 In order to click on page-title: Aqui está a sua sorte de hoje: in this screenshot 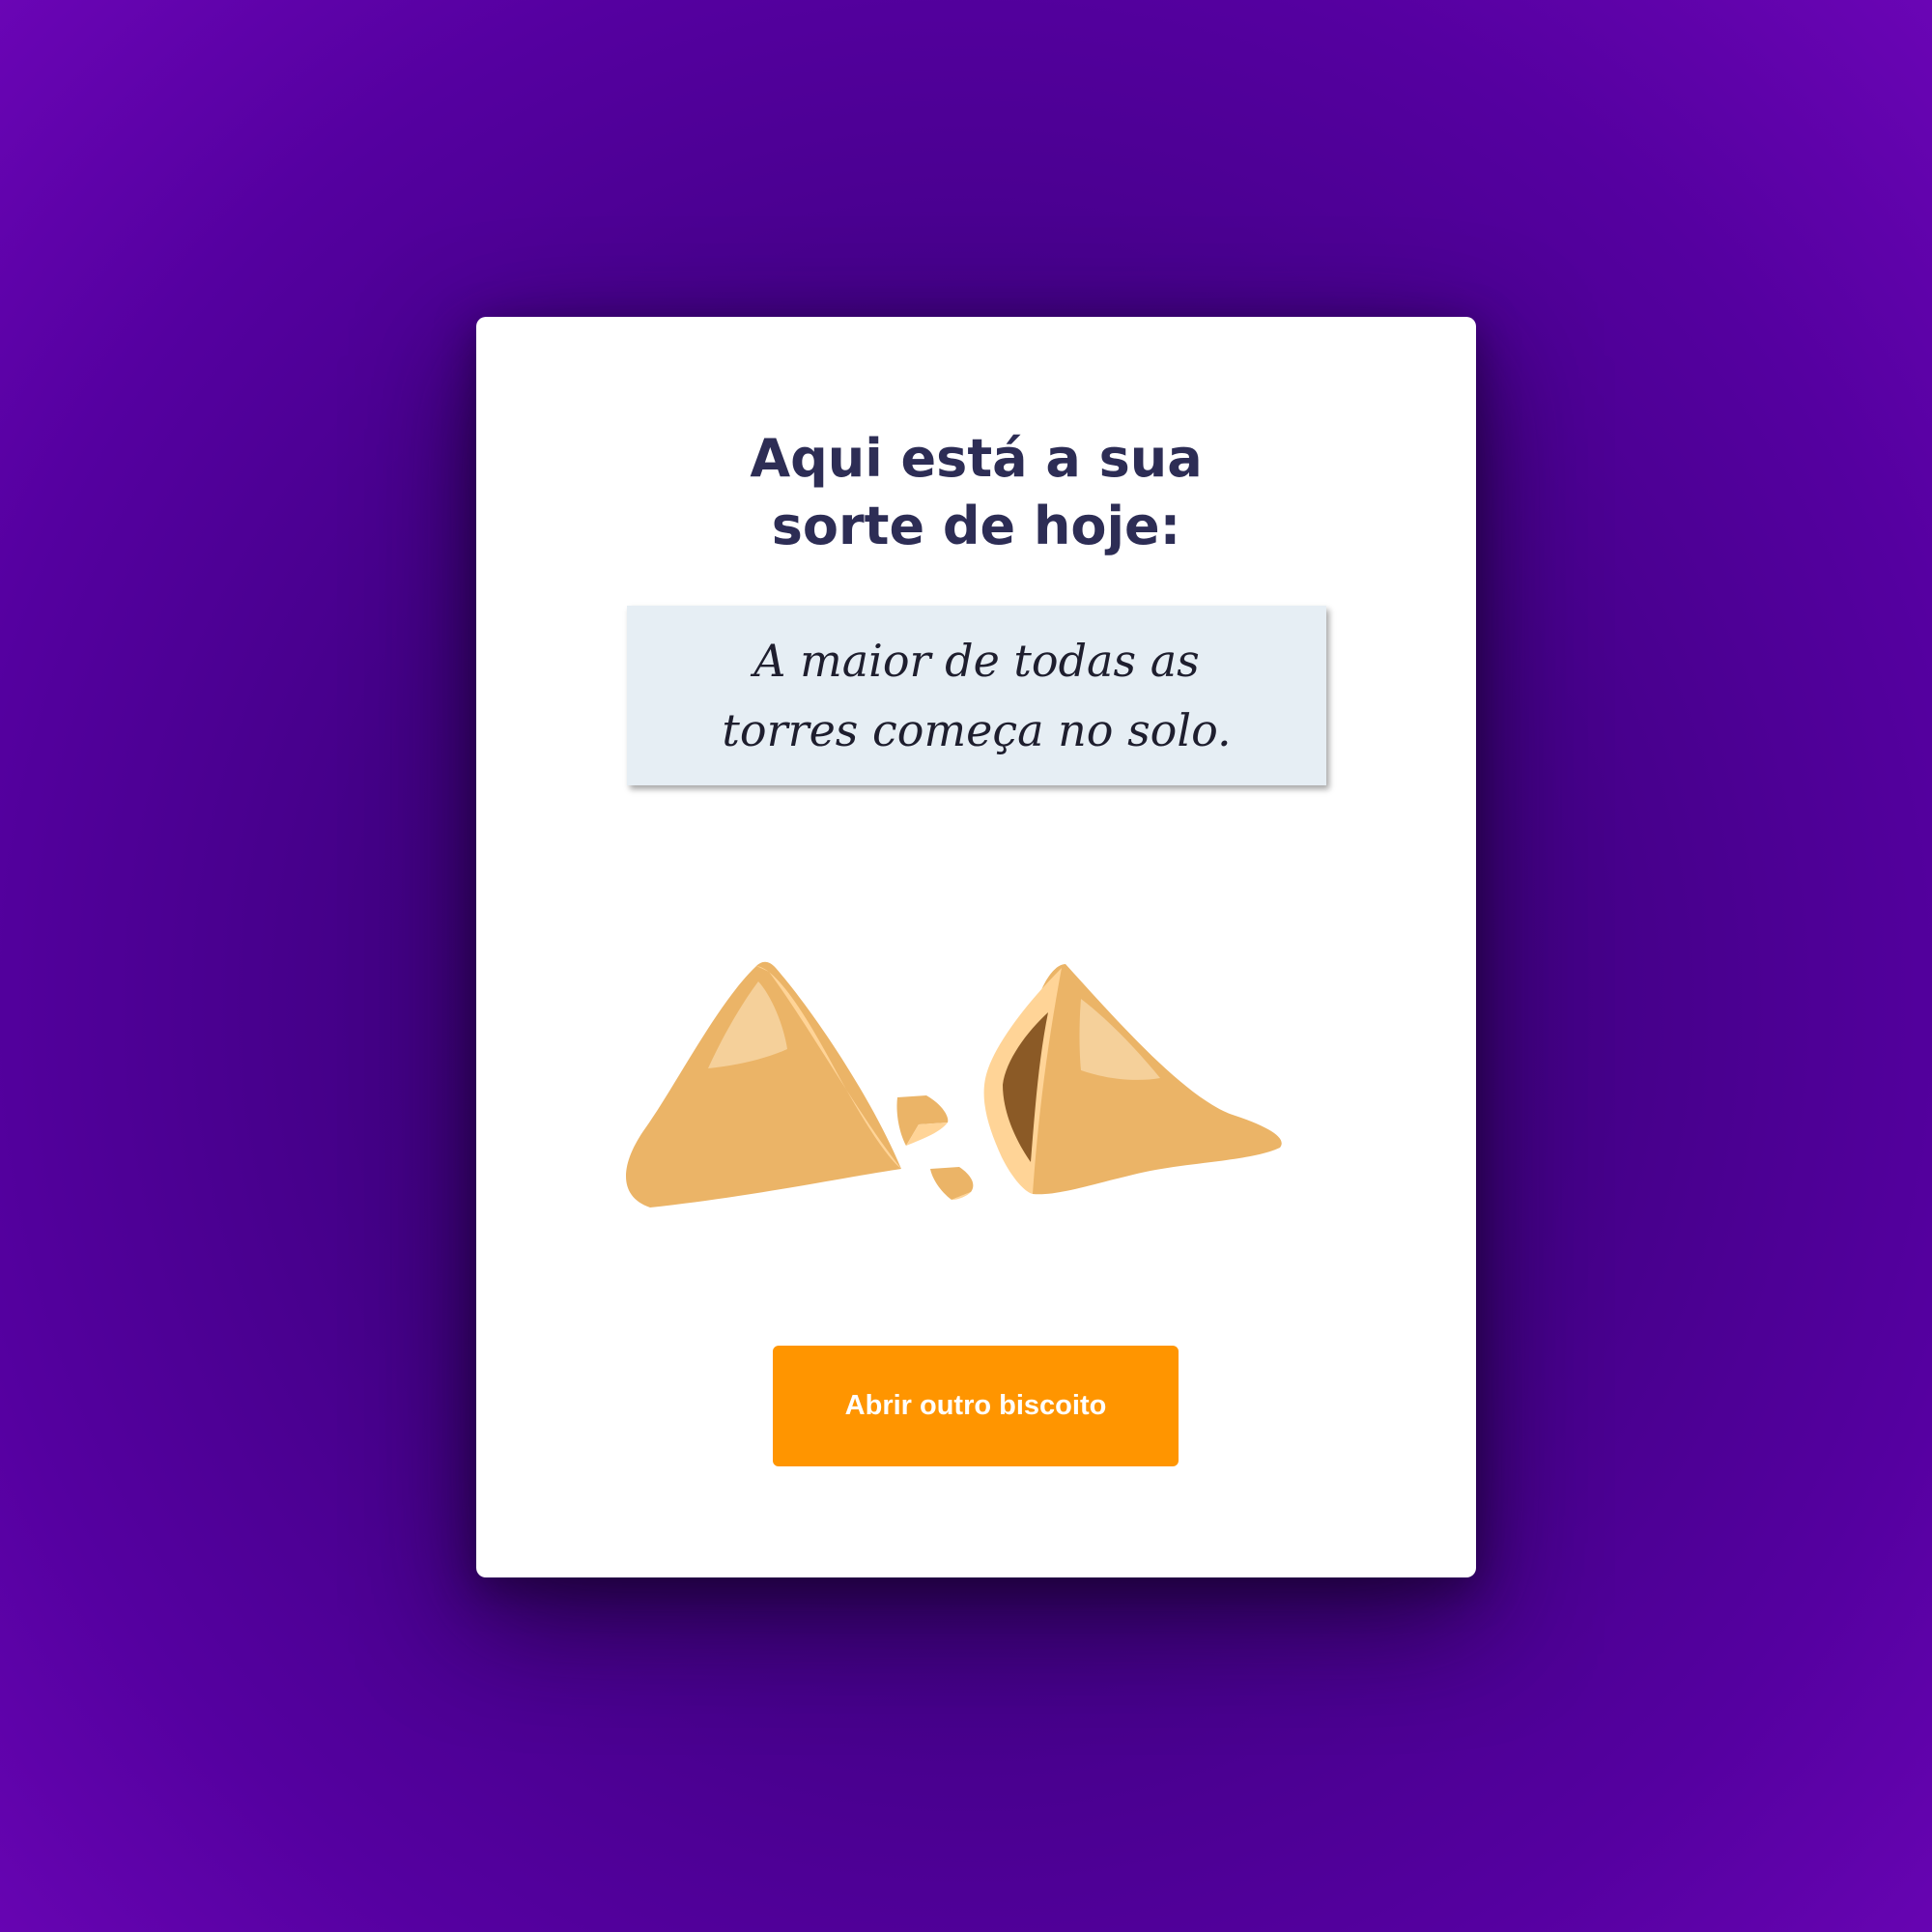, I will do `click(976, 492)`.